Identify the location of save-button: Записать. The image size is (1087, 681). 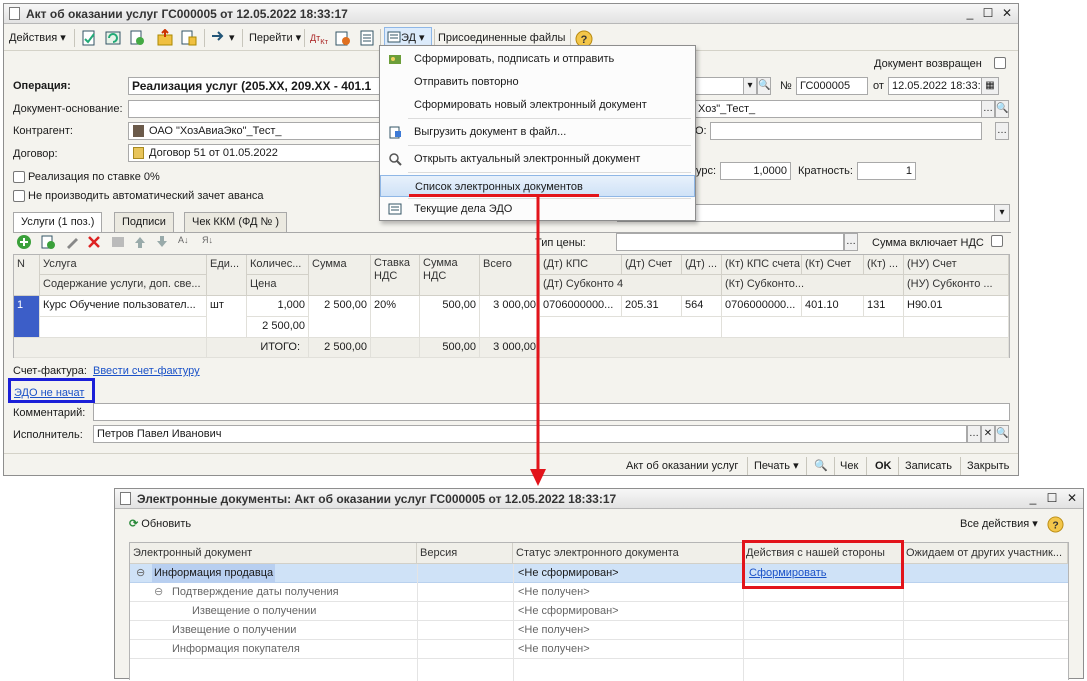
(928, 466).